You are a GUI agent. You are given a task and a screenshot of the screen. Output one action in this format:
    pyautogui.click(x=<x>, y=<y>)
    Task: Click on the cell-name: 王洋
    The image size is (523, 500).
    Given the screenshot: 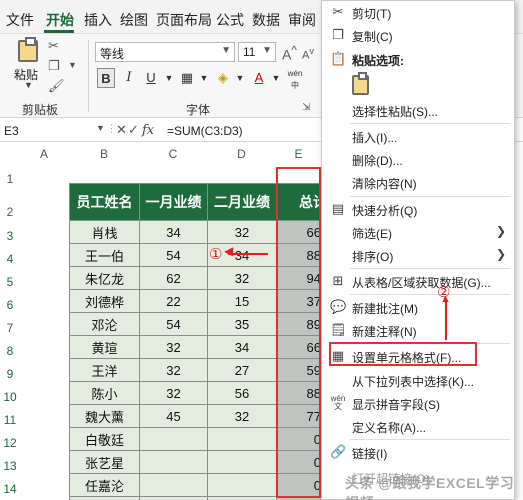 What is the action you would take?
    pyautogui.click(x=104, y=370)
    